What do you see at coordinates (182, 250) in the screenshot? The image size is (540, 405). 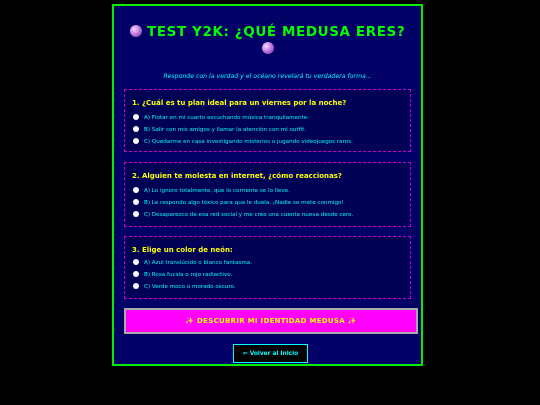 I see `question-3-title: 3. Elige un color de neón:` at bounding box center [182, 250].